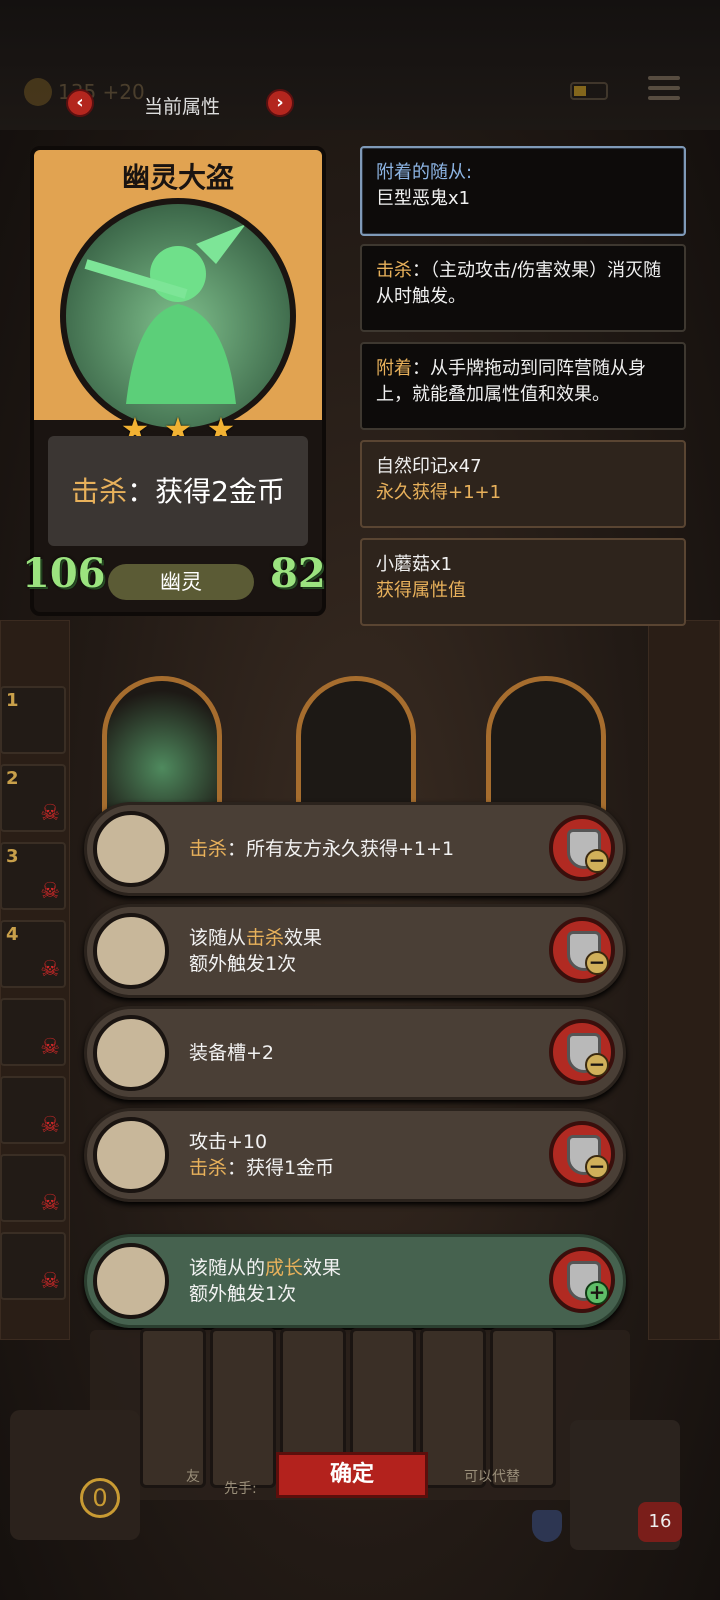 Image resolution: width=720 pixels, height=1600 pixels. I want to click on option-kill-extra-trigger: 该随从击杀效果 额外触发1次 −, so click(355, 951).